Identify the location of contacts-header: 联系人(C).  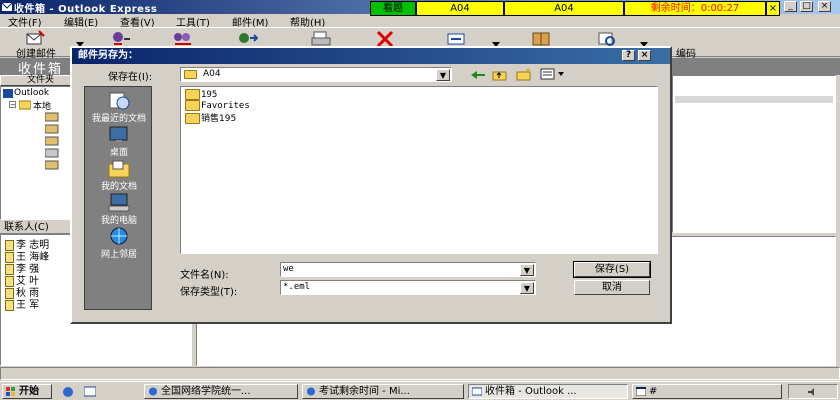
(36, 228).